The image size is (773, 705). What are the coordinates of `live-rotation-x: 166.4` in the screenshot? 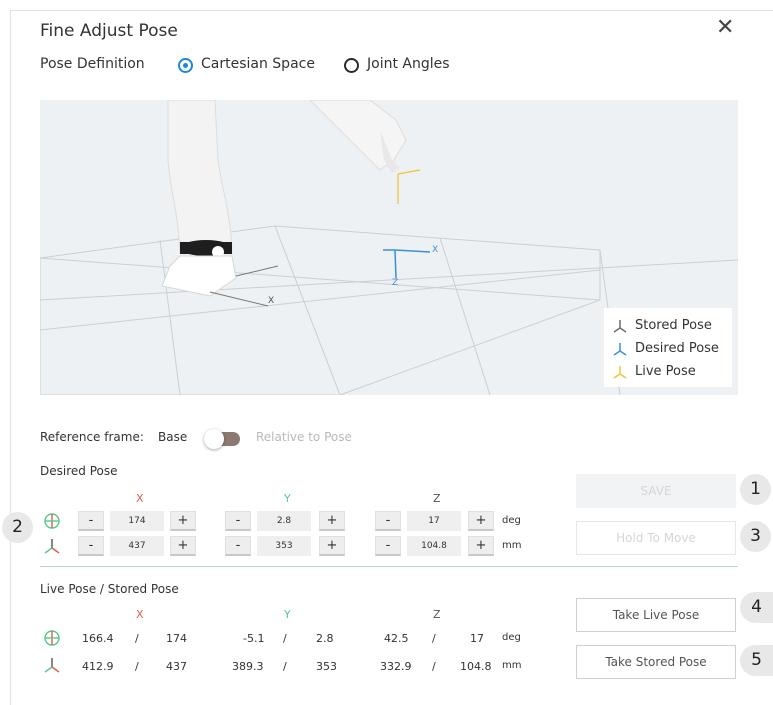 It's located at (98, 638).